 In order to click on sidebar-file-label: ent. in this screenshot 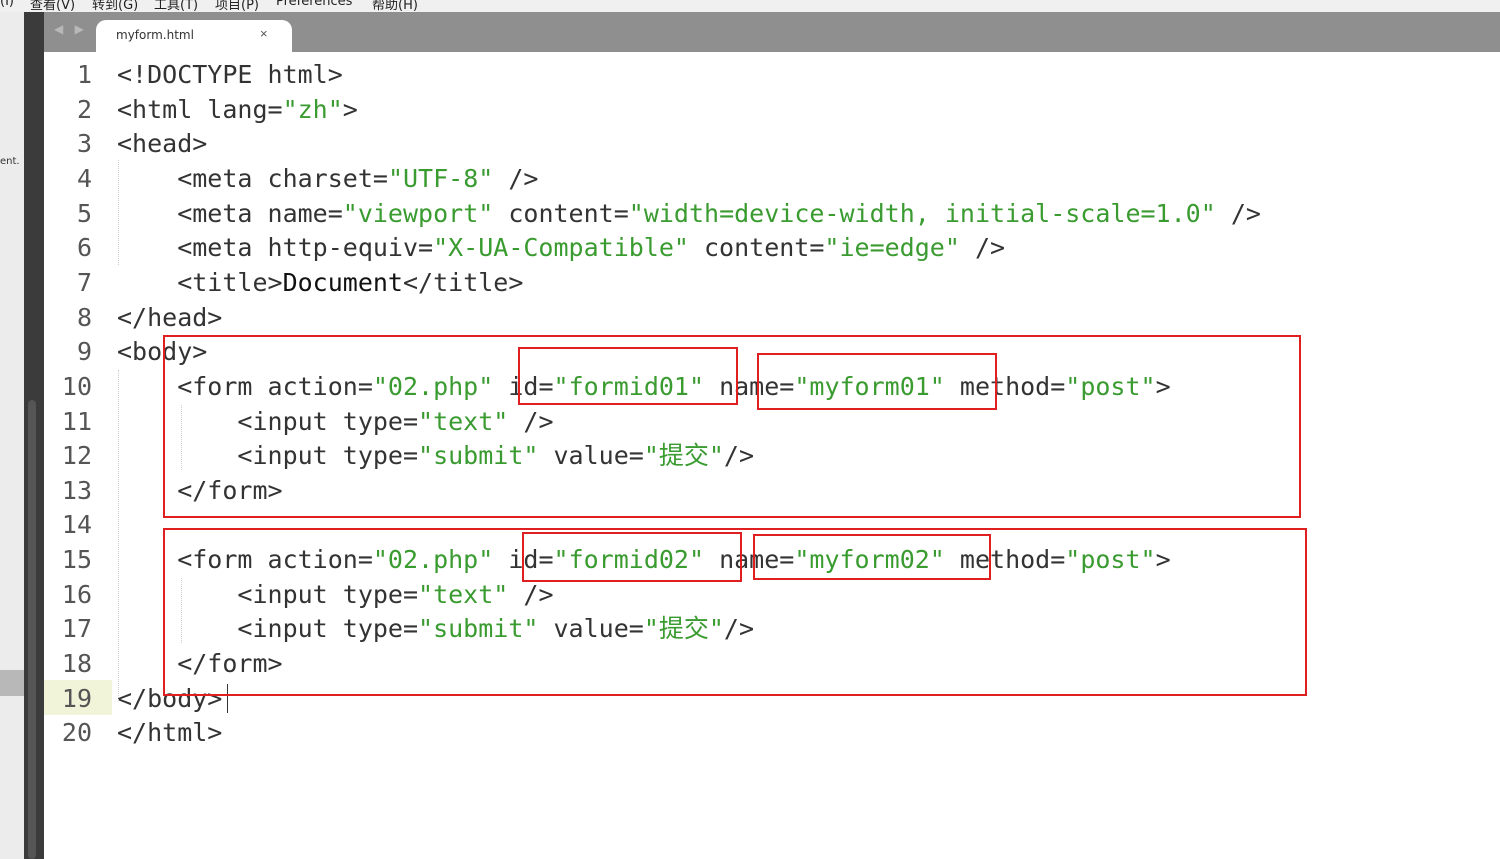, I will do `click(10, 161)`.